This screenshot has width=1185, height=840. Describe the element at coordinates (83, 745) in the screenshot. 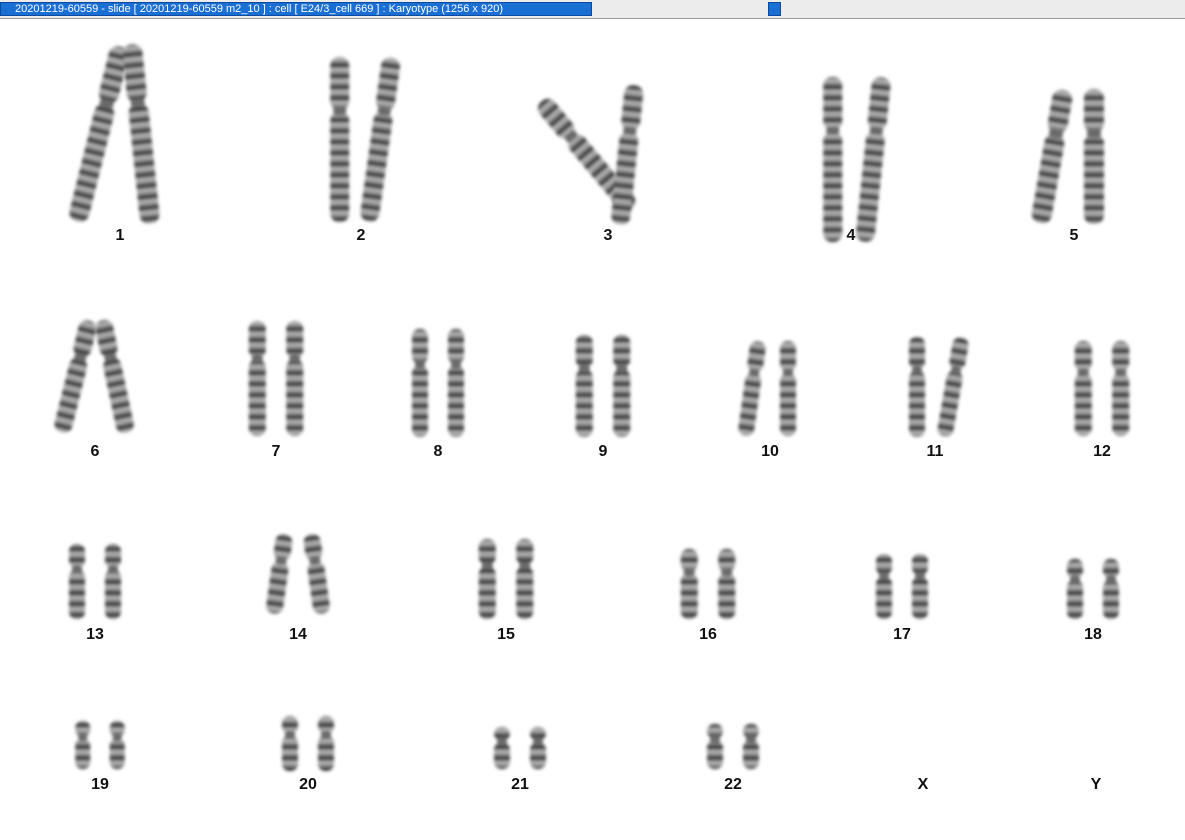

I see `chromosome-19-left` at that location.